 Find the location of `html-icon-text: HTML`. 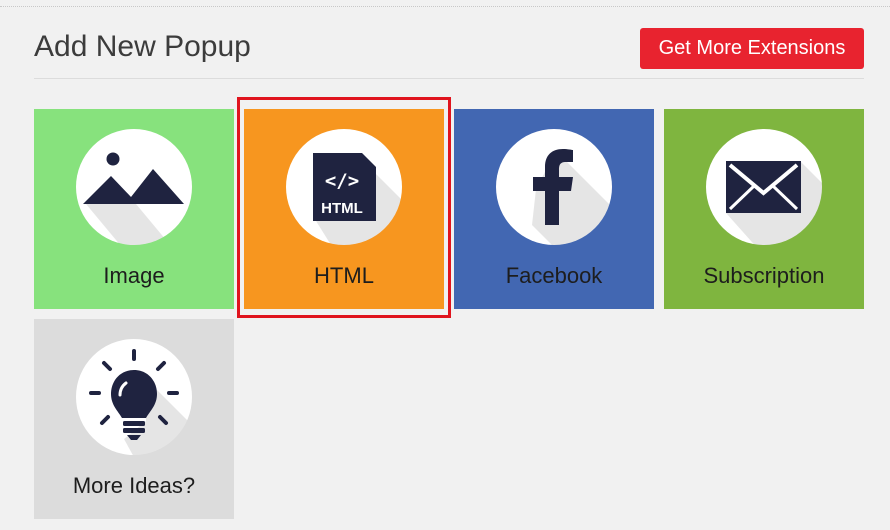

html-icon-text: HTML is located at coordinates (342, 208).